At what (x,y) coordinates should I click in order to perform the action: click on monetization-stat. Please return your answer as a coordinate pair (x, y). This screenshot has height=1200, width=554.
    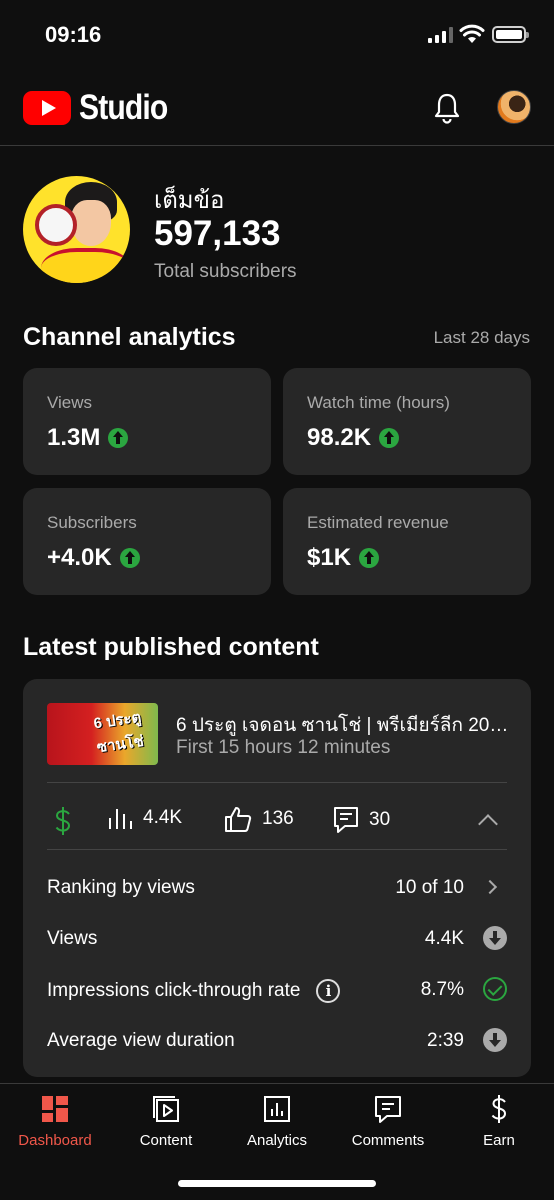
    Looking at the image, I should click on (63, 821).